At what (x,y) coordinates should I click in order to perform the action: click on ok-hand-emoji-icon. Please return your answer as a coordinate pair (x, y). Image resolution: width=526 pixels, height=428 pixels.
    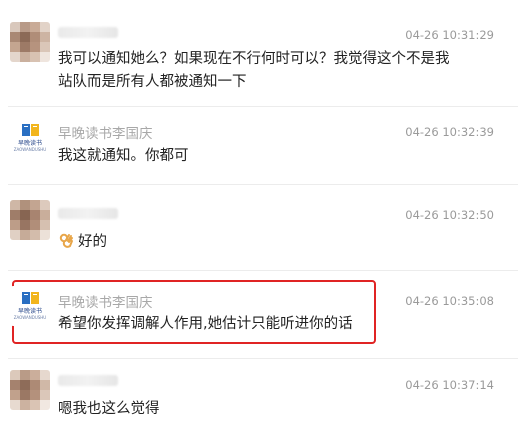
    Looking at the image, I should click on (66, 240).